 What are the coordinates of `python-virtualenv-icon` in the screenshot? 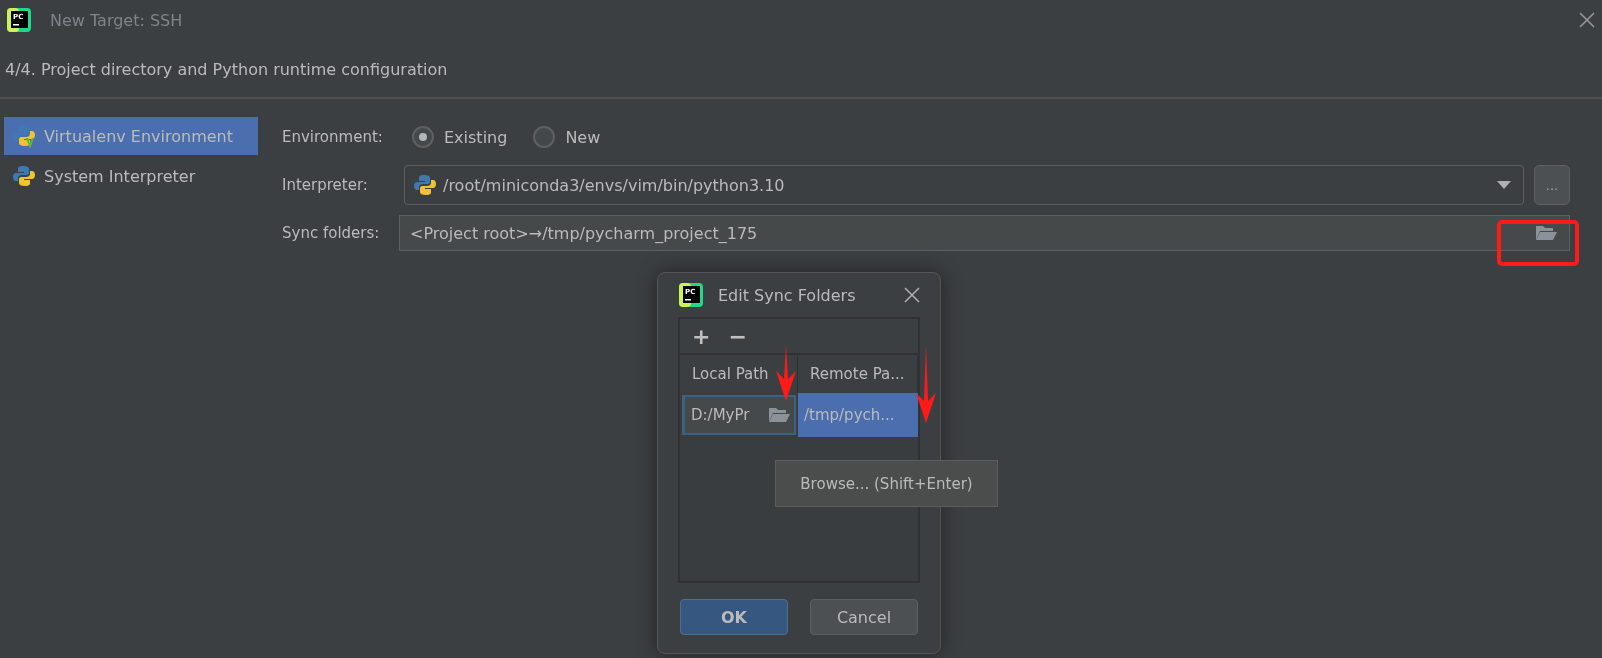 It's located at (24, 136).